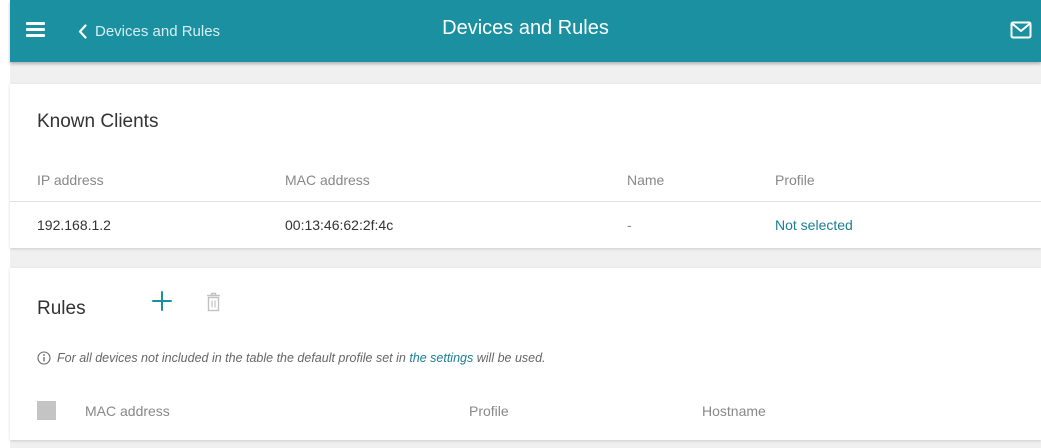 Image resolution: width=1041 pixels, height=448 pixels. Describe the element at coordinates (525, 201) in the screenshot. I see `divider` at that location.